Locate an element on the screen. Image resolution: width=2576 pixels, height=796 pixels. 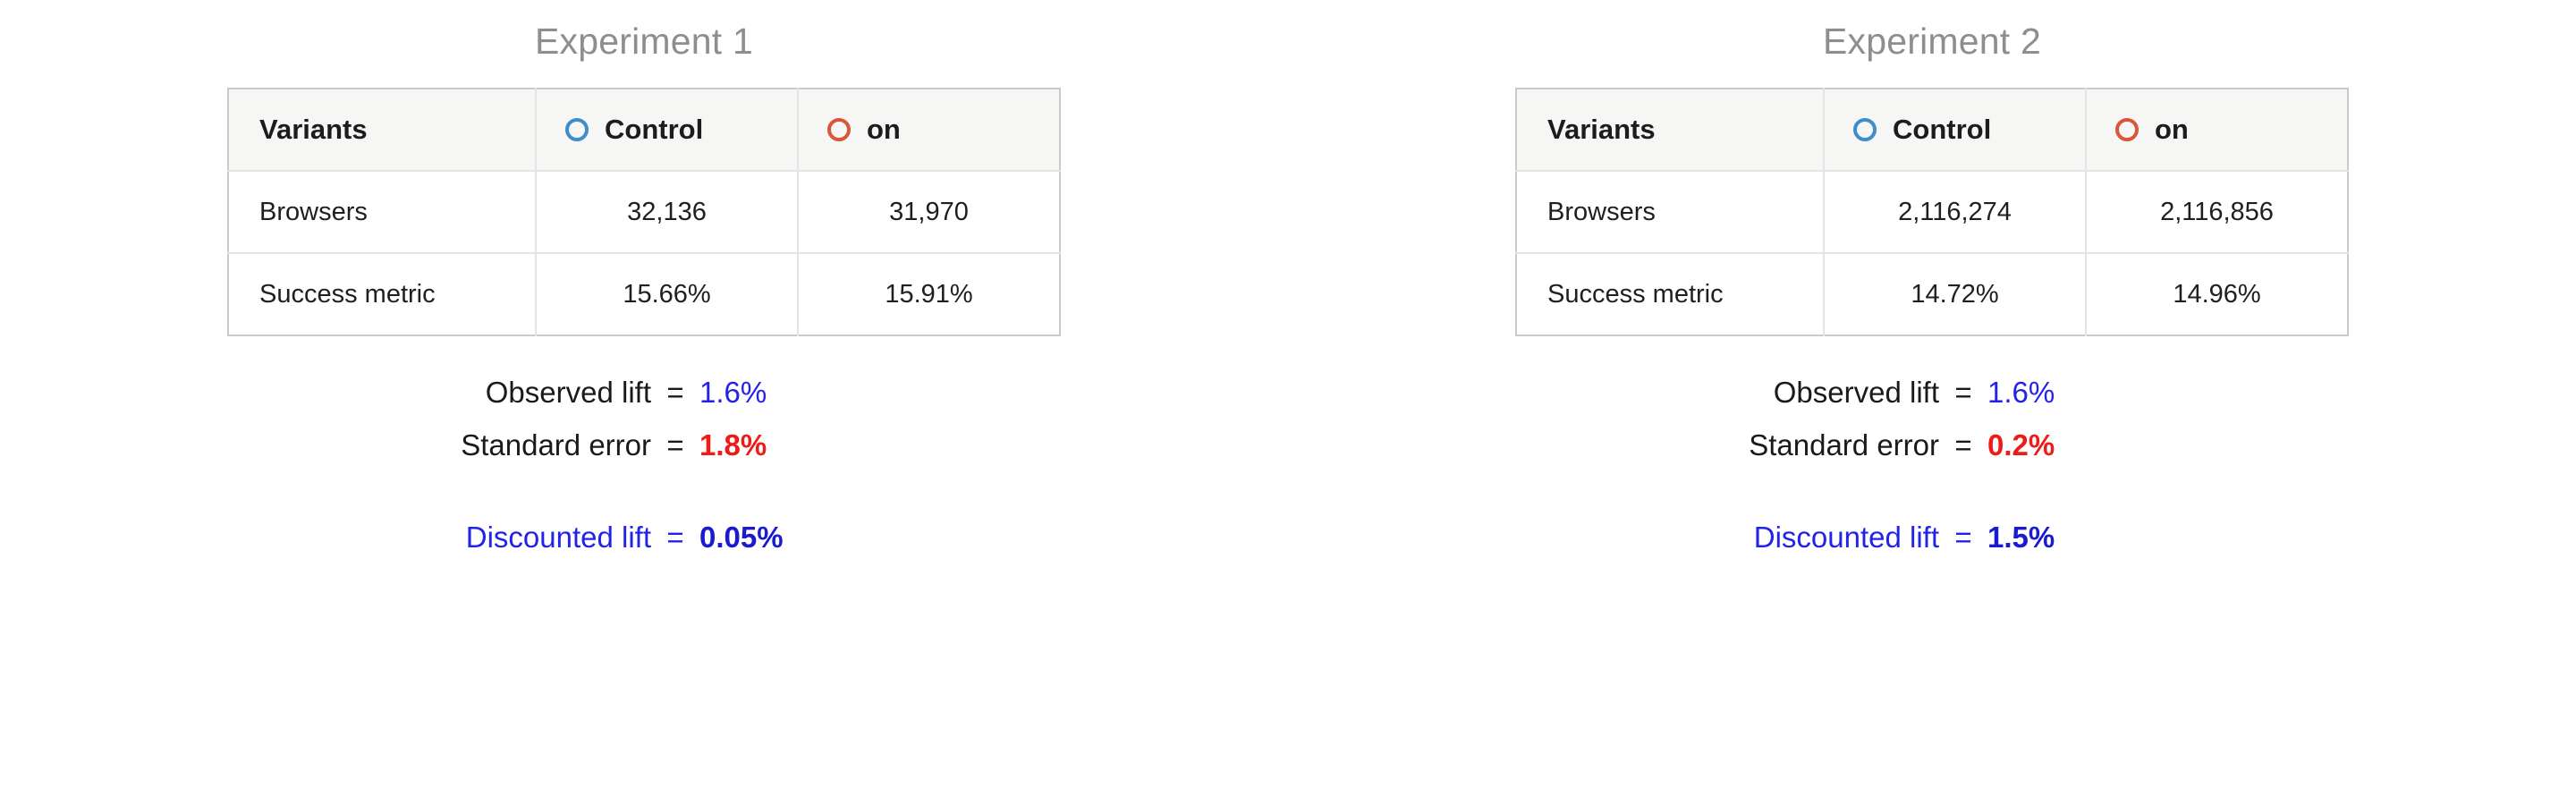
cell-browsers-on: 2,116,856 is located at coordinates (2217, 211).